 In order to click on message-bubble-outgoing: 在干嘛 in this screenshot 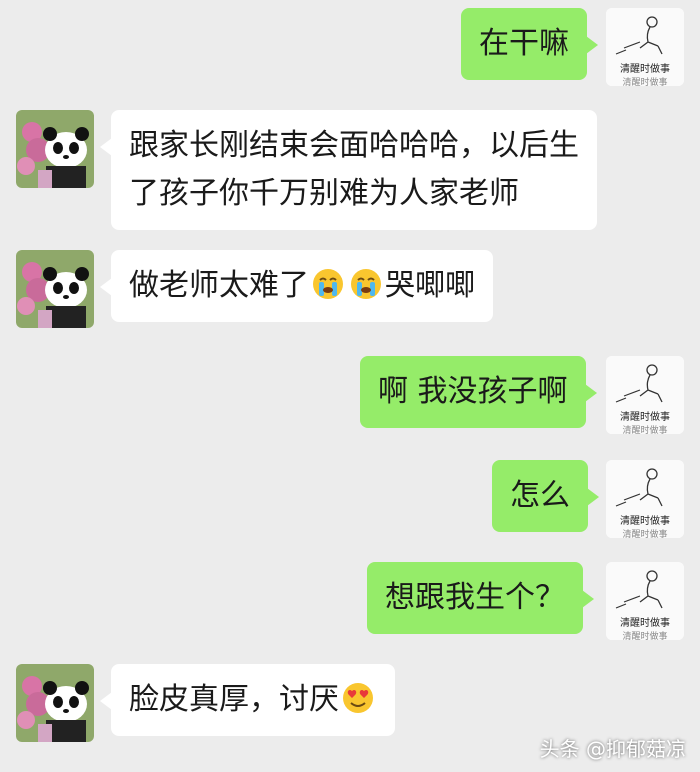, I will do `click(529, 44)`.